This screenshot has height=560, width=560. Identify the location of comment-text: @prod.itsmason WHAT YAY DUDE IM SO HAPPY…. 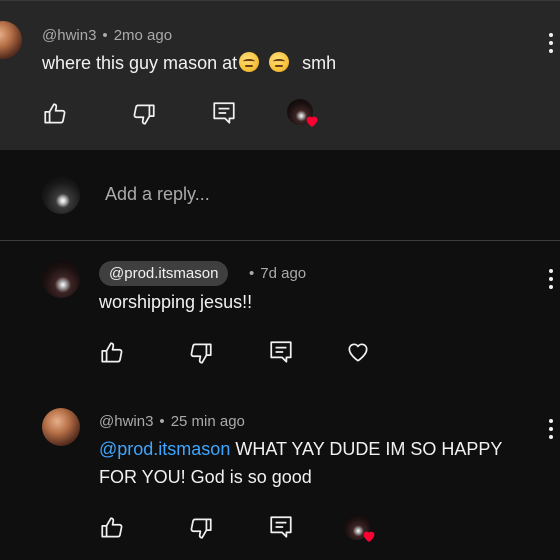
(319, 463).